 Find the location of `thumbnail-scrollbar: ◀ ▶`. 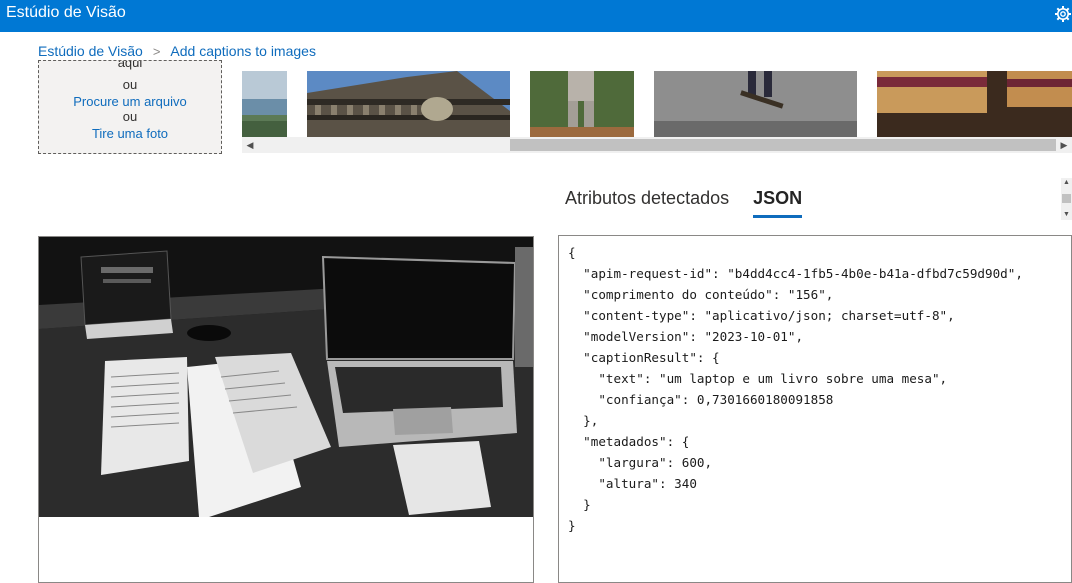

thumbnail-scrollbar: ◀ ▶ is located at coordinates (657, 145).